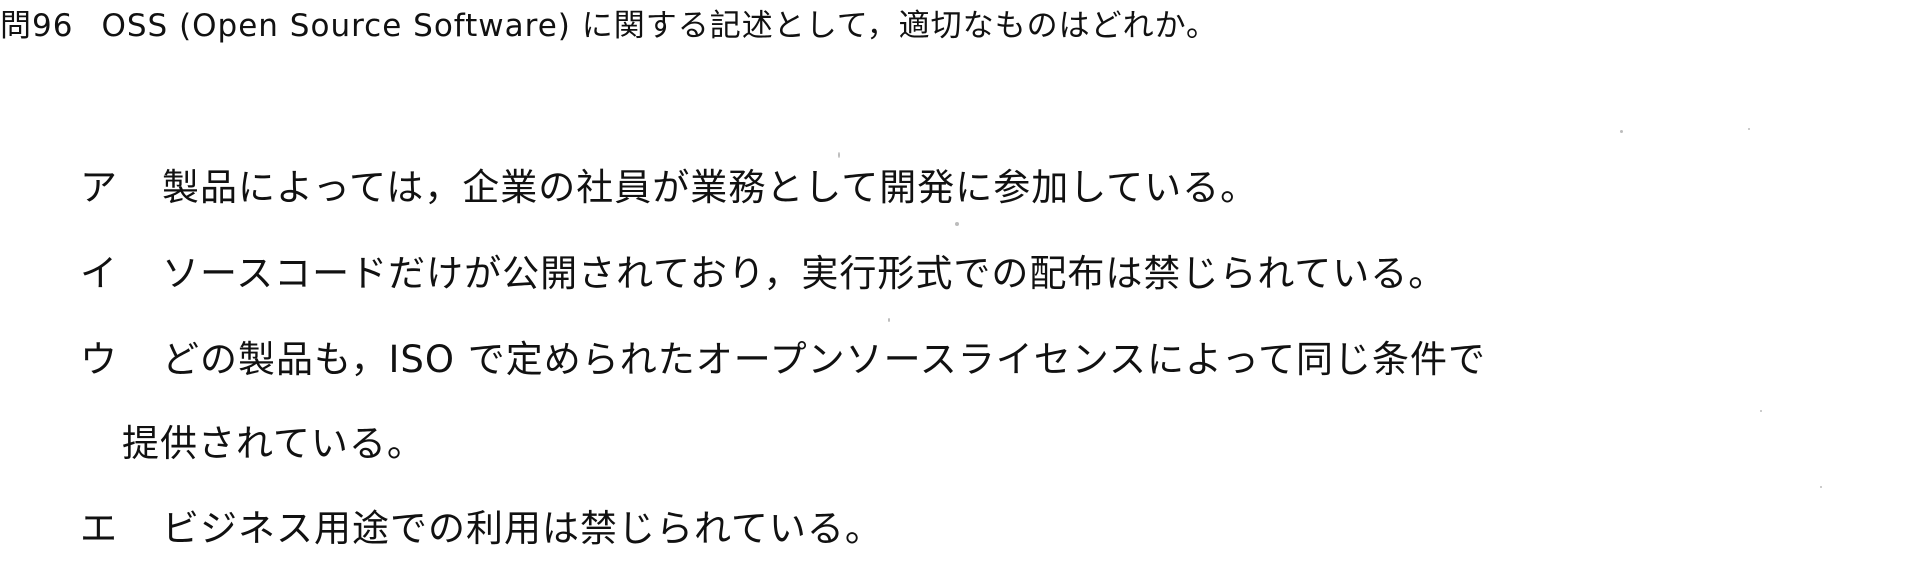 This screenshot has height=568, width=1931. I want to click on choice-i-mark: イ, so click(99, 273).